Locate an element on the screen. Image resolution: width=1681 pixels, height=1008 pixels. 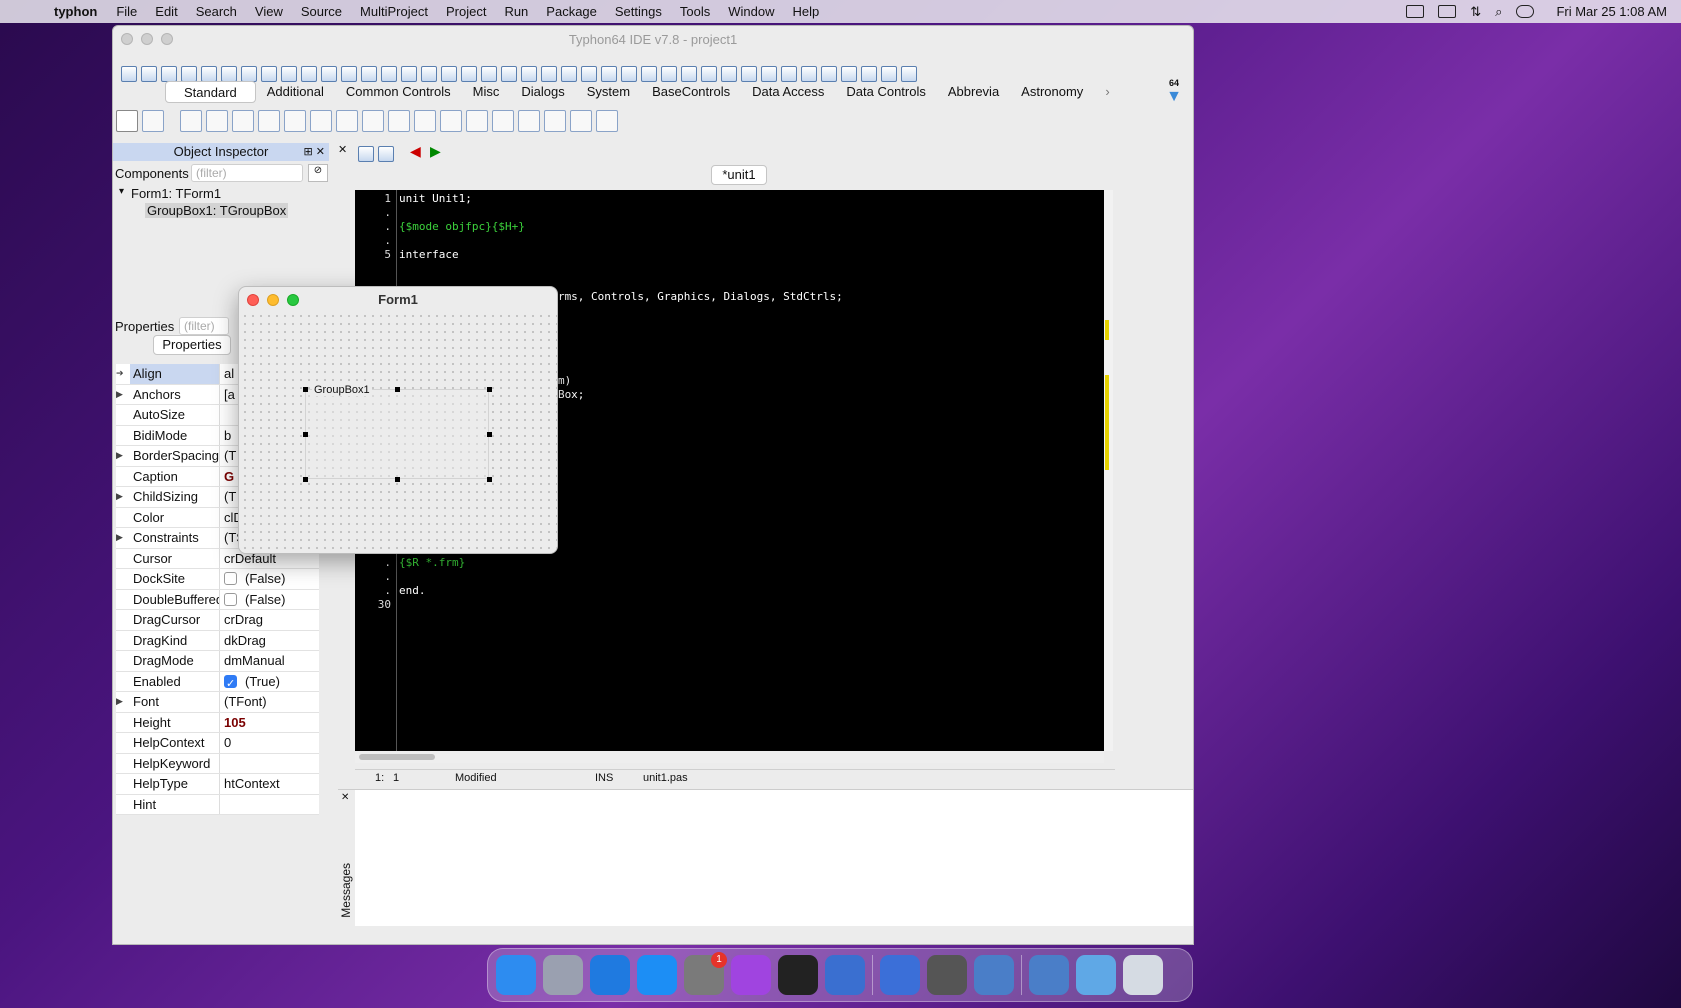
chevron-right-icon: › is located at coordinates (1107, 92).